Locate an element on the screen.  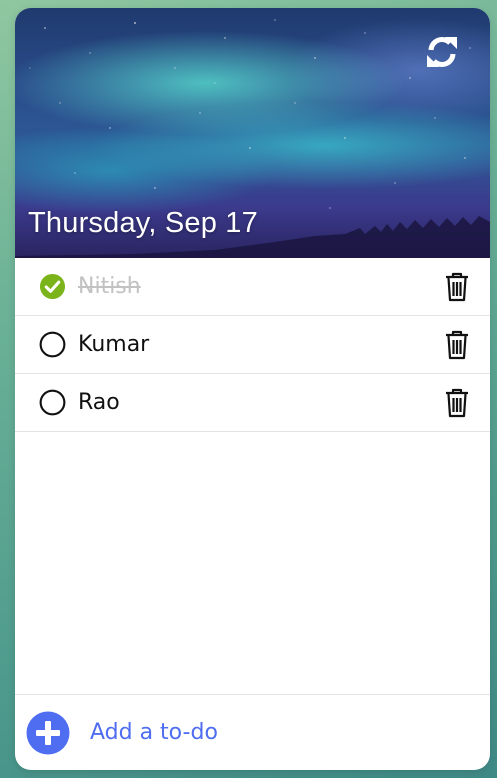
todo-item: Kumar is located at coordinates (252, 345).